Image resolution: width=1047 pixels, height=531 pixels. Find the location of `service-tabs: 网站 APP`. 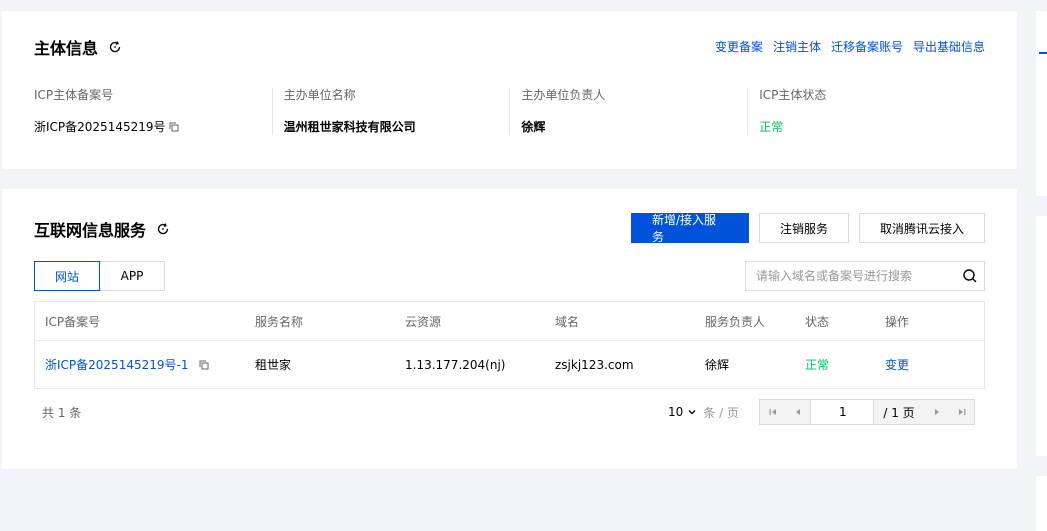

service-tabs: 网站 APP is located at coordinates (99, 276).